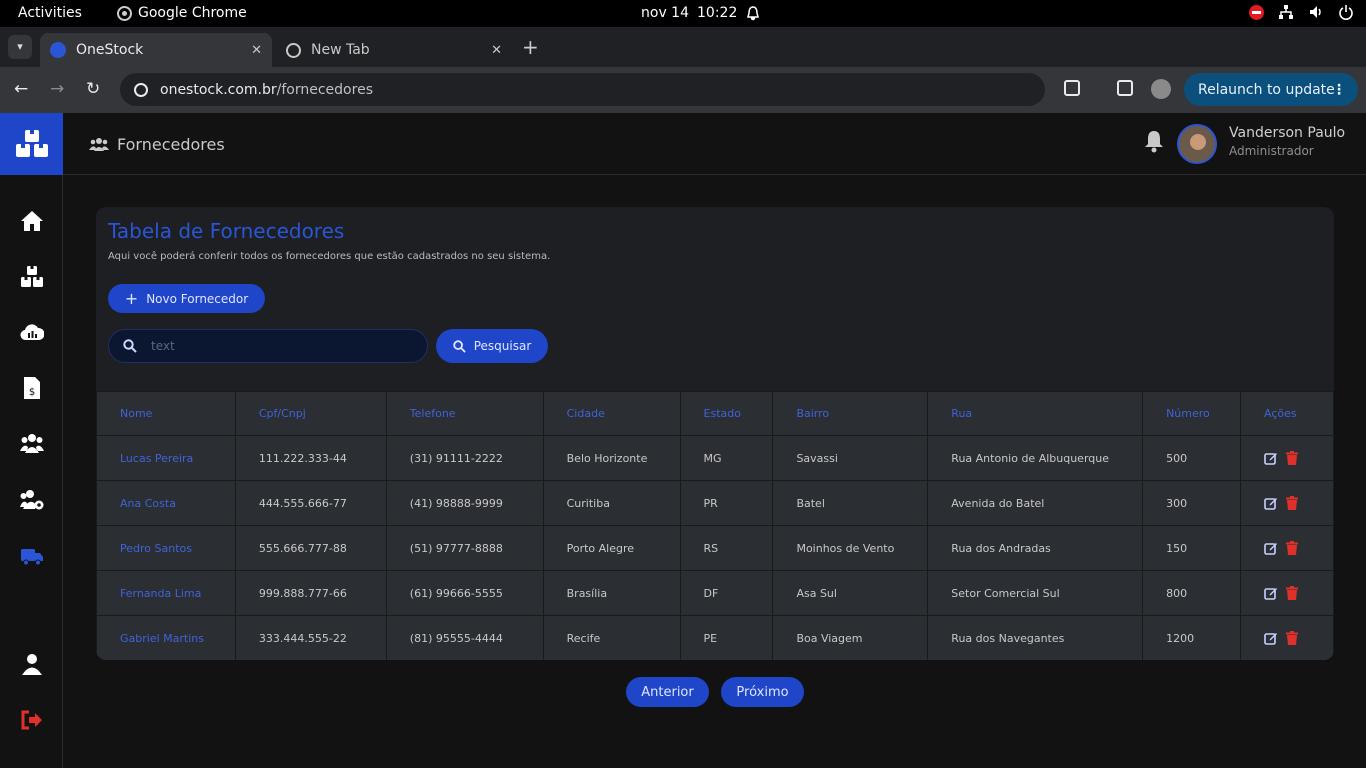 This screenshot has height=768, width=1366. What do you see at coordinates (1192, 503) in the screenshot?
I see `table-cell: 300` at bounding box center [1192, 503].